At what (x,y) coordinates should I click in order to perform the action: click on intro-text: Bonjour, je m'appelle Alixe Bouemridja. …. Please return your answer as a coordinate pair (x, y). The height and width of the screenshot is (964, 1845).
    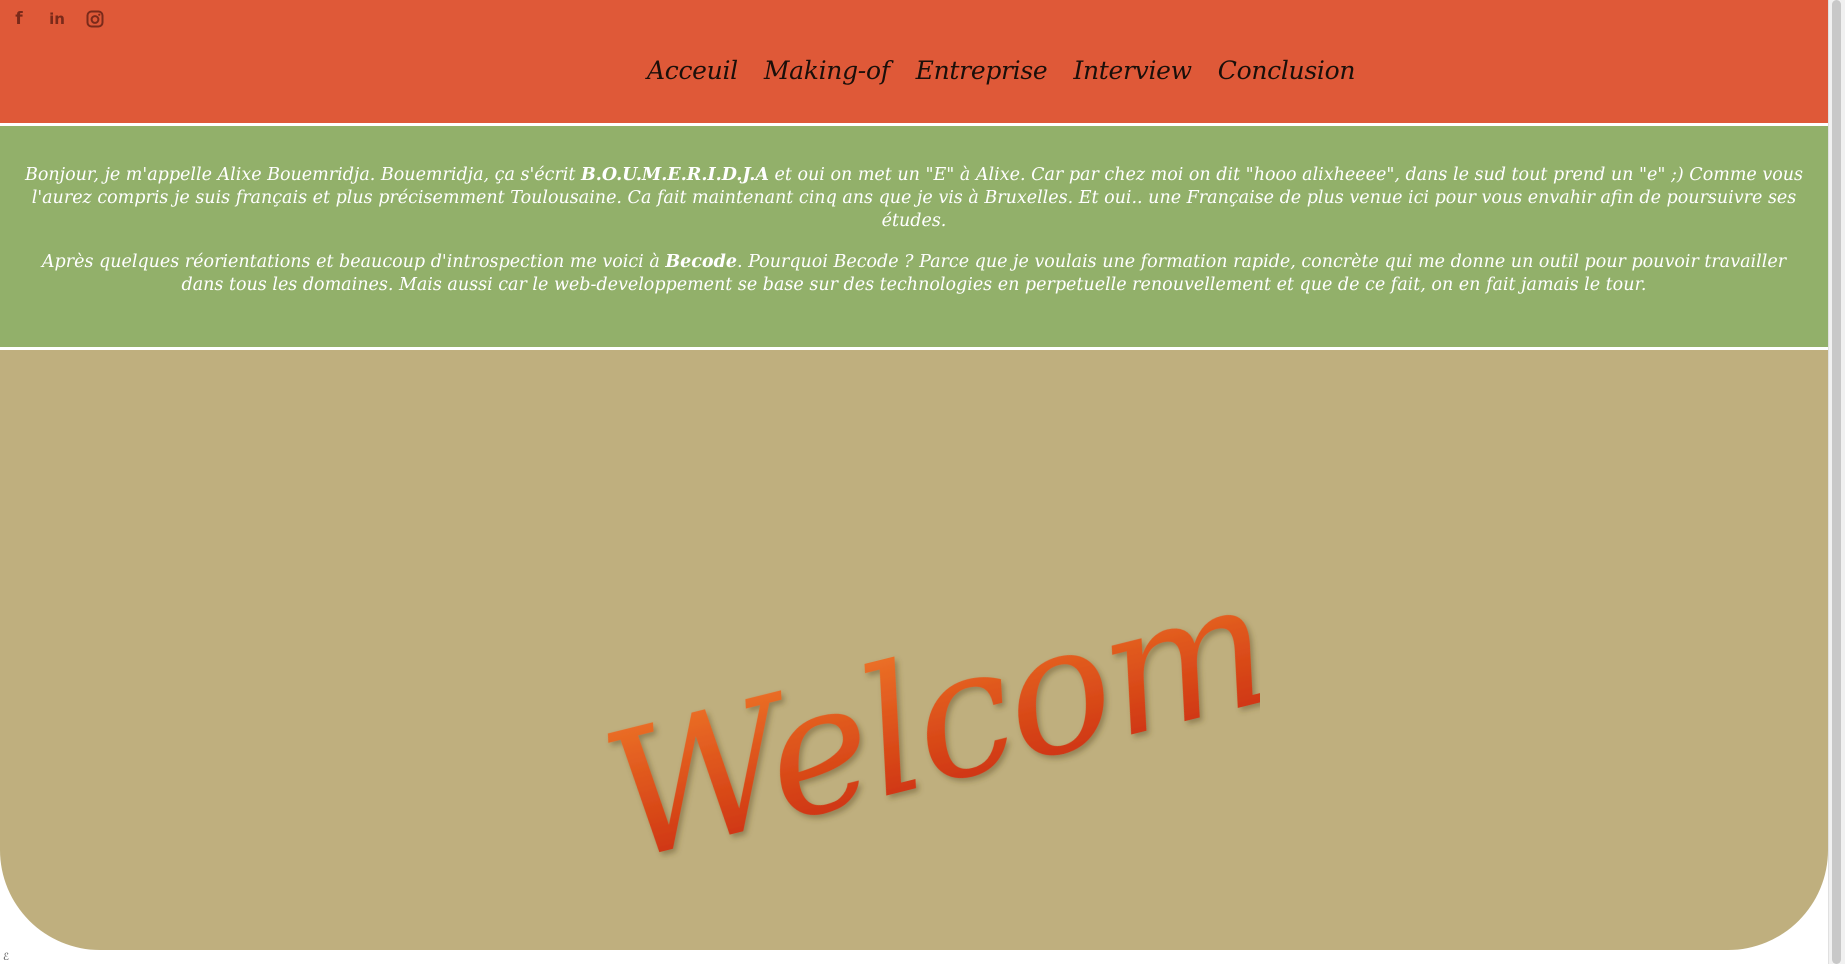
    Looking at the image, I should click on (302, 175).